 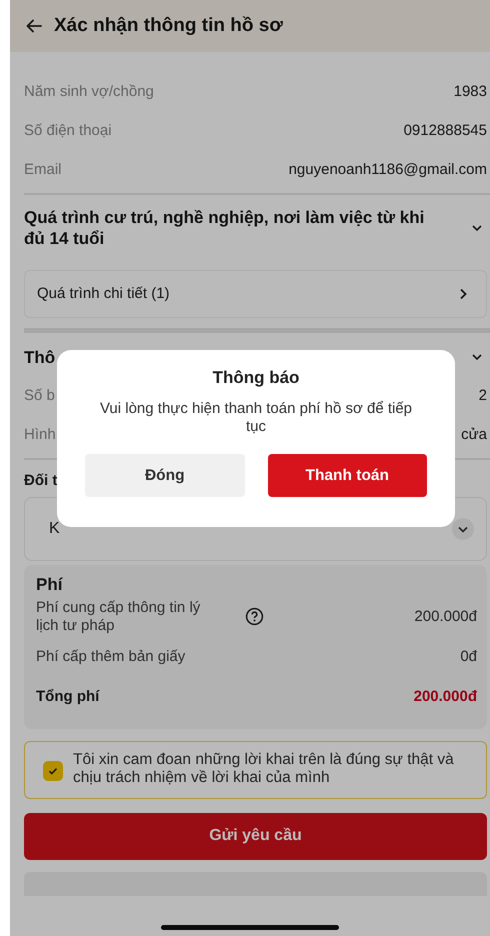 What do you see at coordinates (445, 130) in the screenshot?
I see `field-value: 0912888545` at bounding box center [445, 130].